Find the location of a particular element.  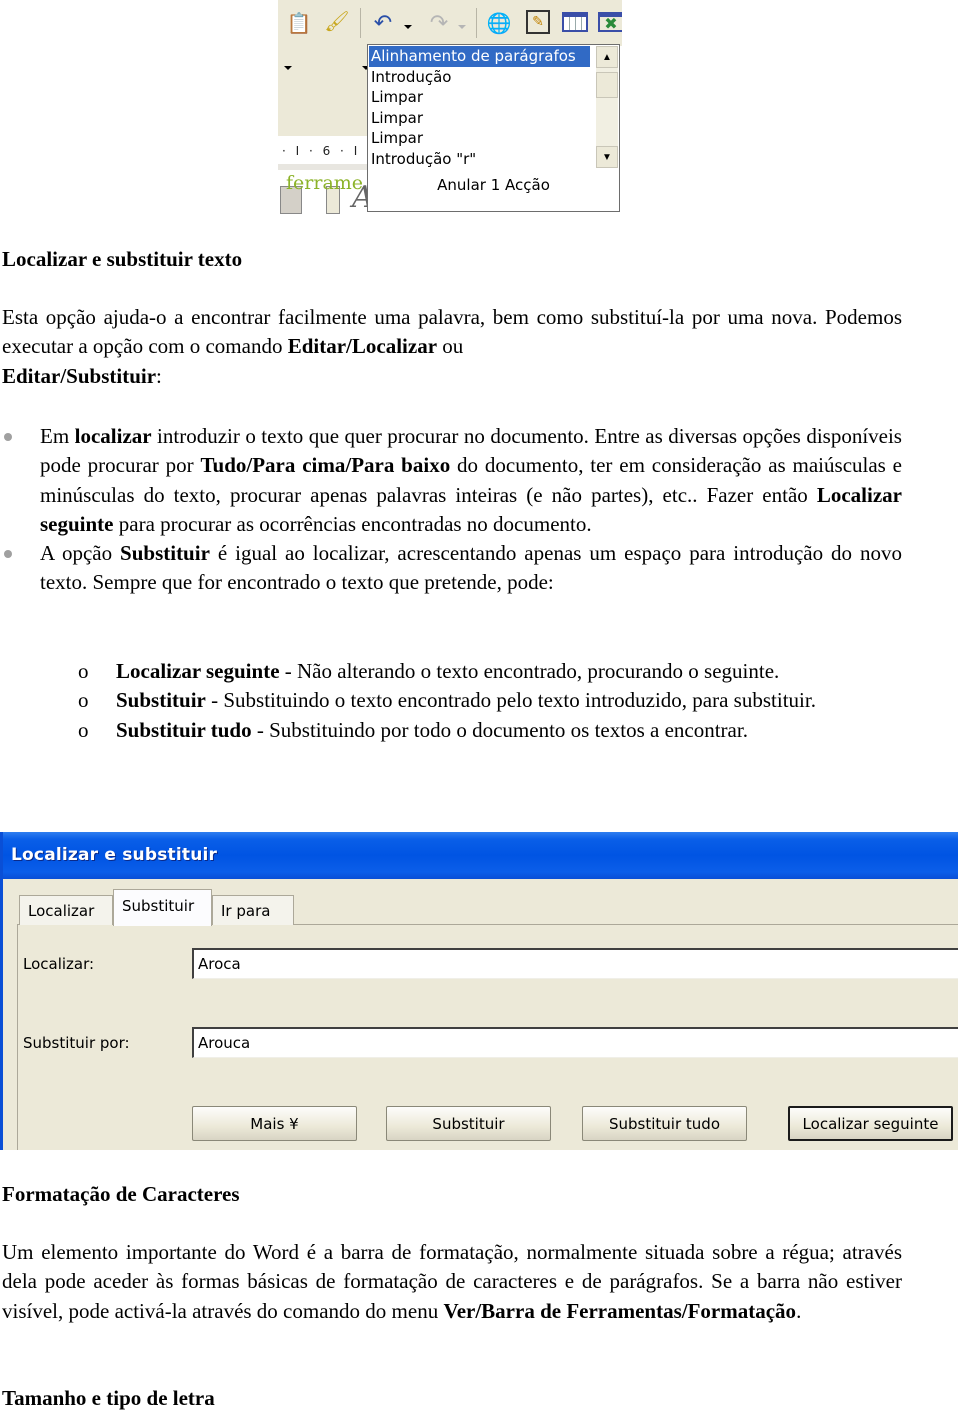

section-find-replace: Localizar e substituir texto is located at coordinates (452, 259).